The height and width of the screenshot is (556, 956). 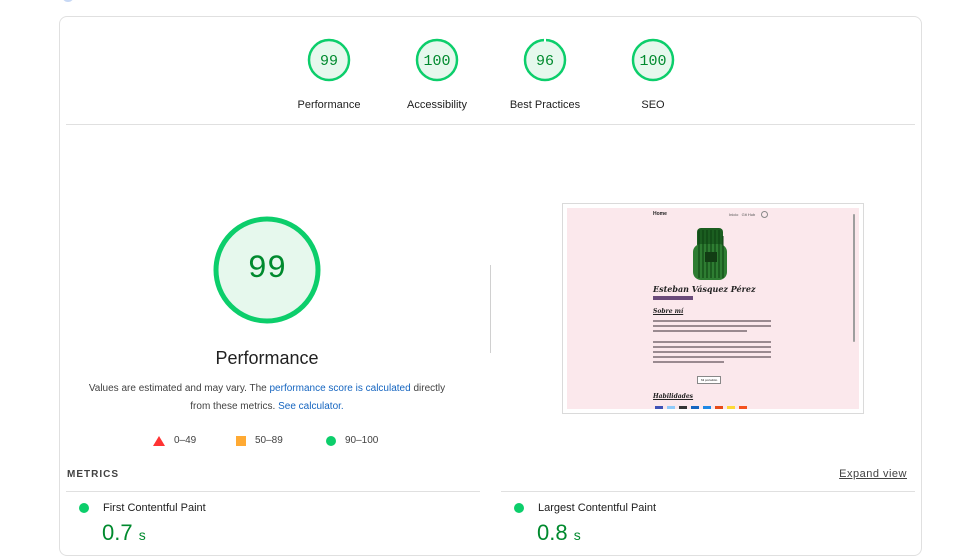 I want to click on gauge-seo-label: SEO, so click(x=653, y=105).